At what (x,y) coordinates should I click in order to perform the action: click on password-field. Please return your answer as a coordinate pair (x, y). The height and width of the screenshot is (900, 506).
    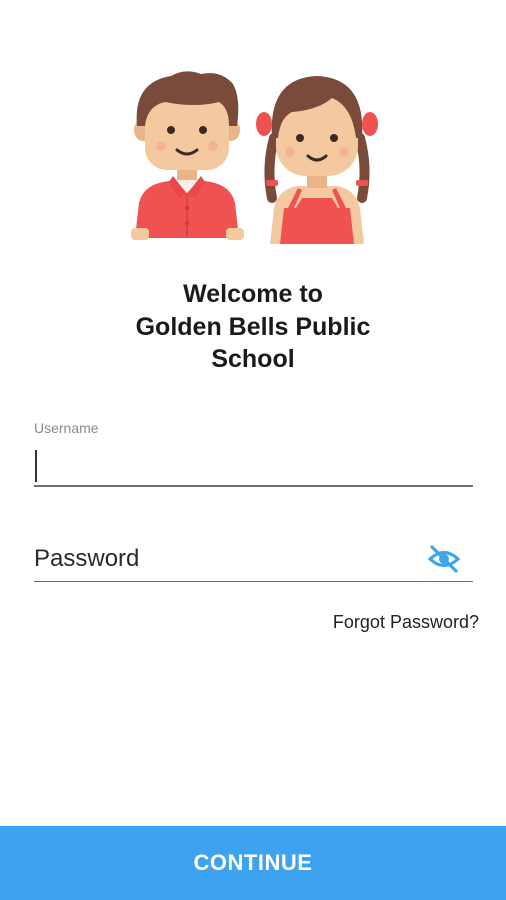
    Looking at the image, I should click on (253, 560).